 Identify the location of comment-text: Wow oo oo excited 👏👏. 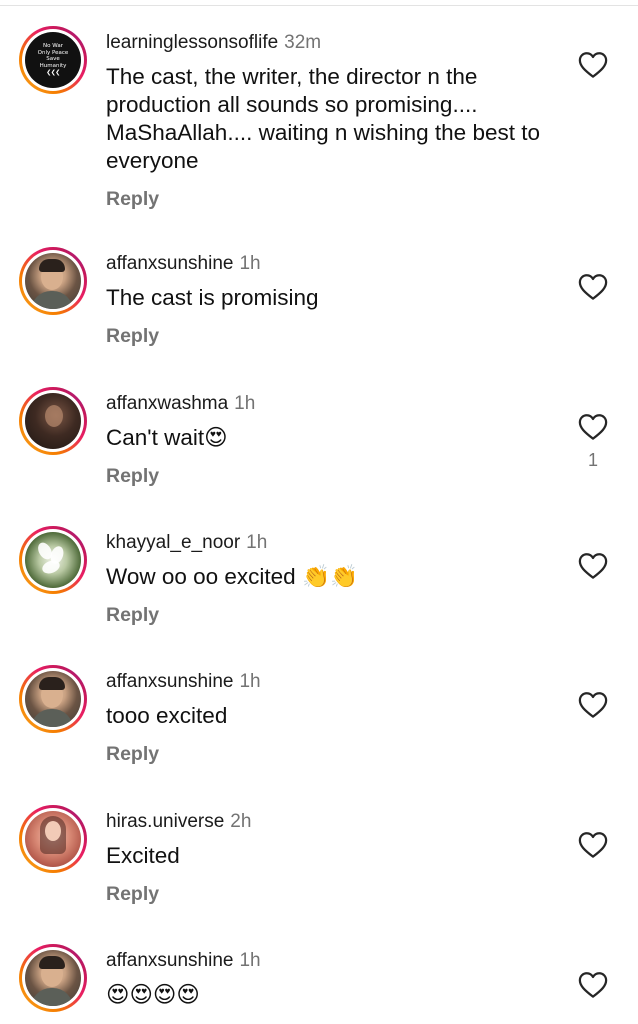
(333, 577).